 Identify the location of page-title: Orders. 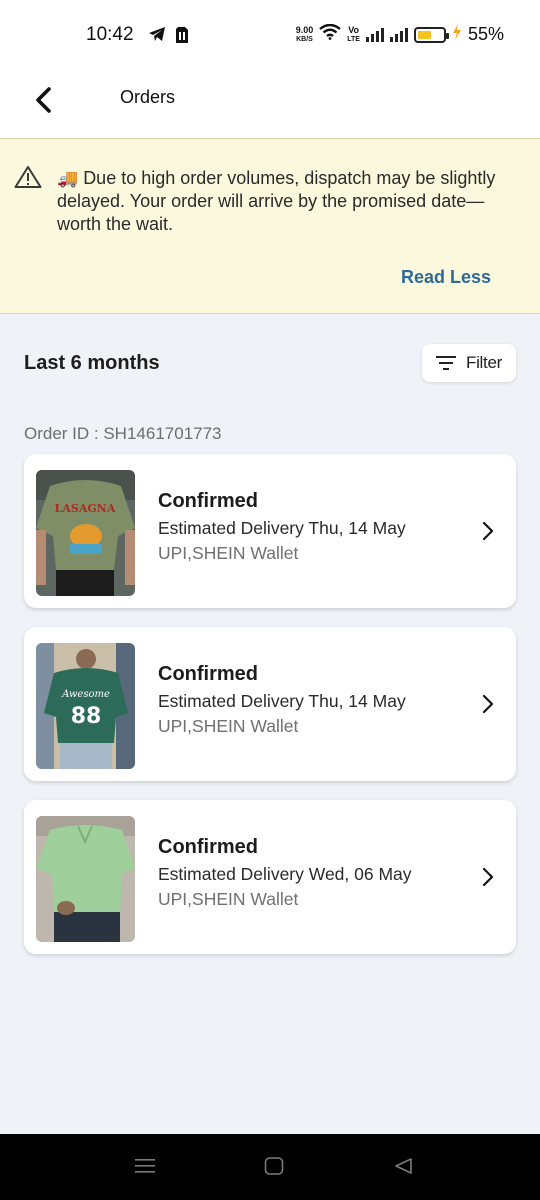
(148, 97).